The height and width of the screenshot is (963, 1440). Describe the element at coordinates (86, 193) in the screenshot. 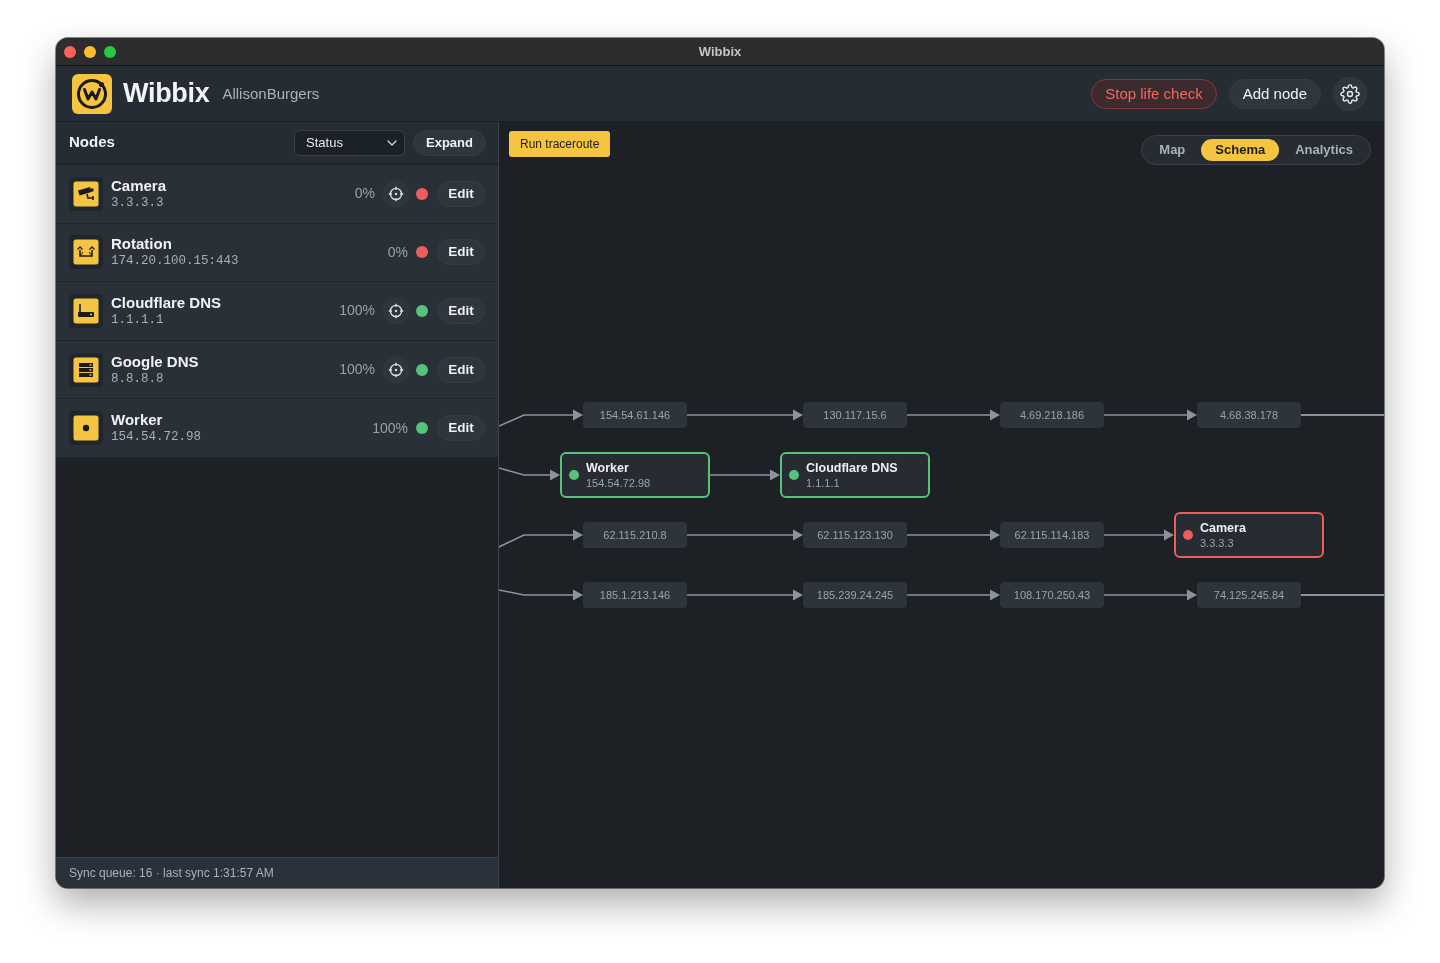

I see `cctv-camera-icon` at that location.